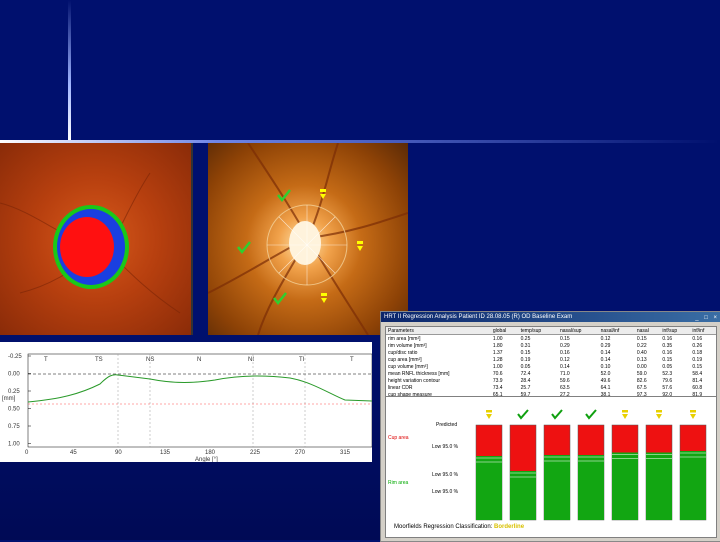 The height and width of the screenshot is (542, 720). What do you see at coordinates (255, 453) in the screenshot?
I see `x-tick-label: 225` at bounding box center [255, 453].